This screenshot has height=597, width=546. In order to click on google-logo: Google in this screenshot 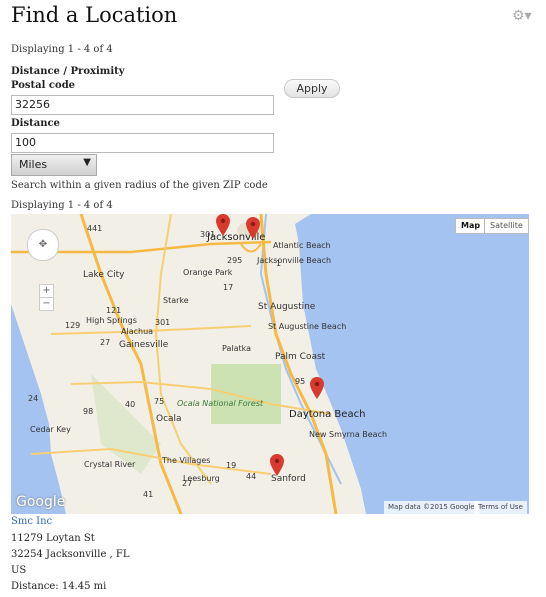, I will do `click(41, 502)`.